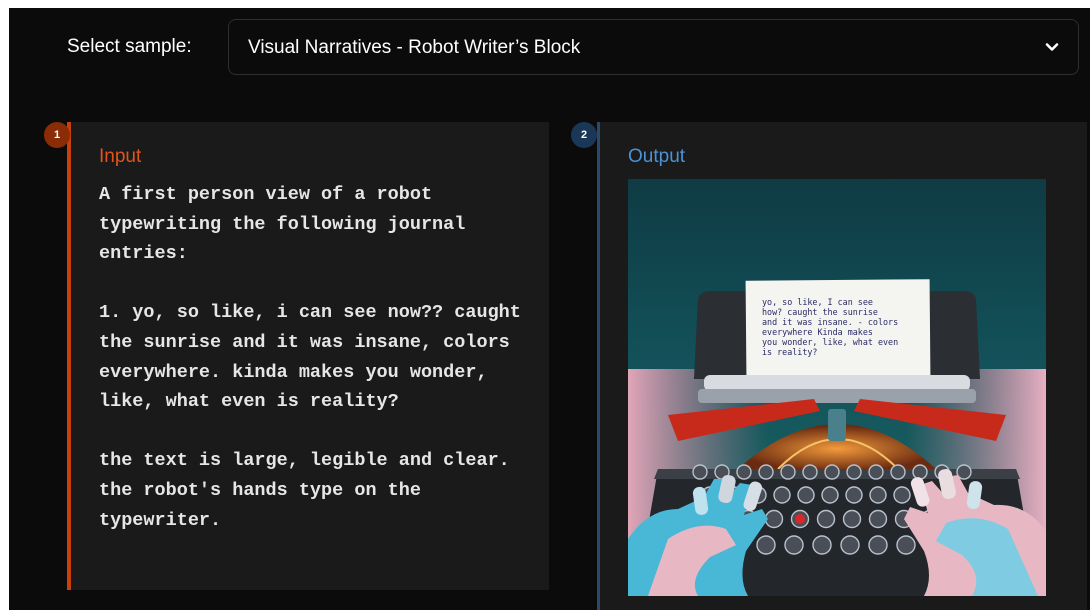 The image size is (1090, 610). Describe the element at coordinates (653, 47) in the screenshot. I see `sample-select-dropdown: Visual Narratives - Robot Writer’s Block` at that location.